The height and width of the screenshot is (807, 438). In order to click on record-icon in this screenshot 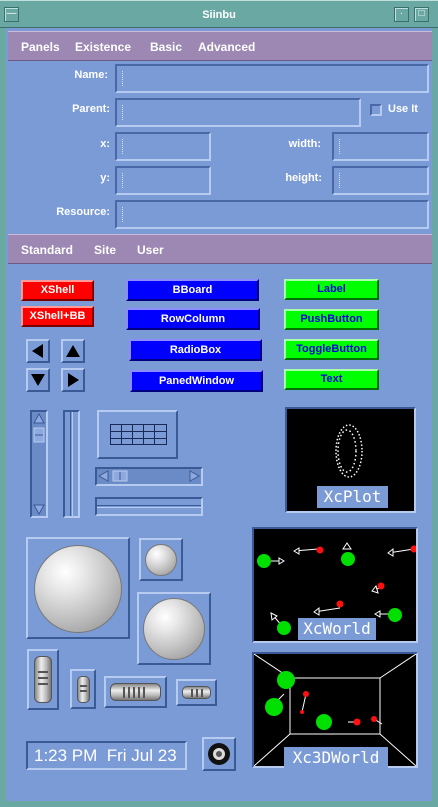, I will do `click(219, 754)`.